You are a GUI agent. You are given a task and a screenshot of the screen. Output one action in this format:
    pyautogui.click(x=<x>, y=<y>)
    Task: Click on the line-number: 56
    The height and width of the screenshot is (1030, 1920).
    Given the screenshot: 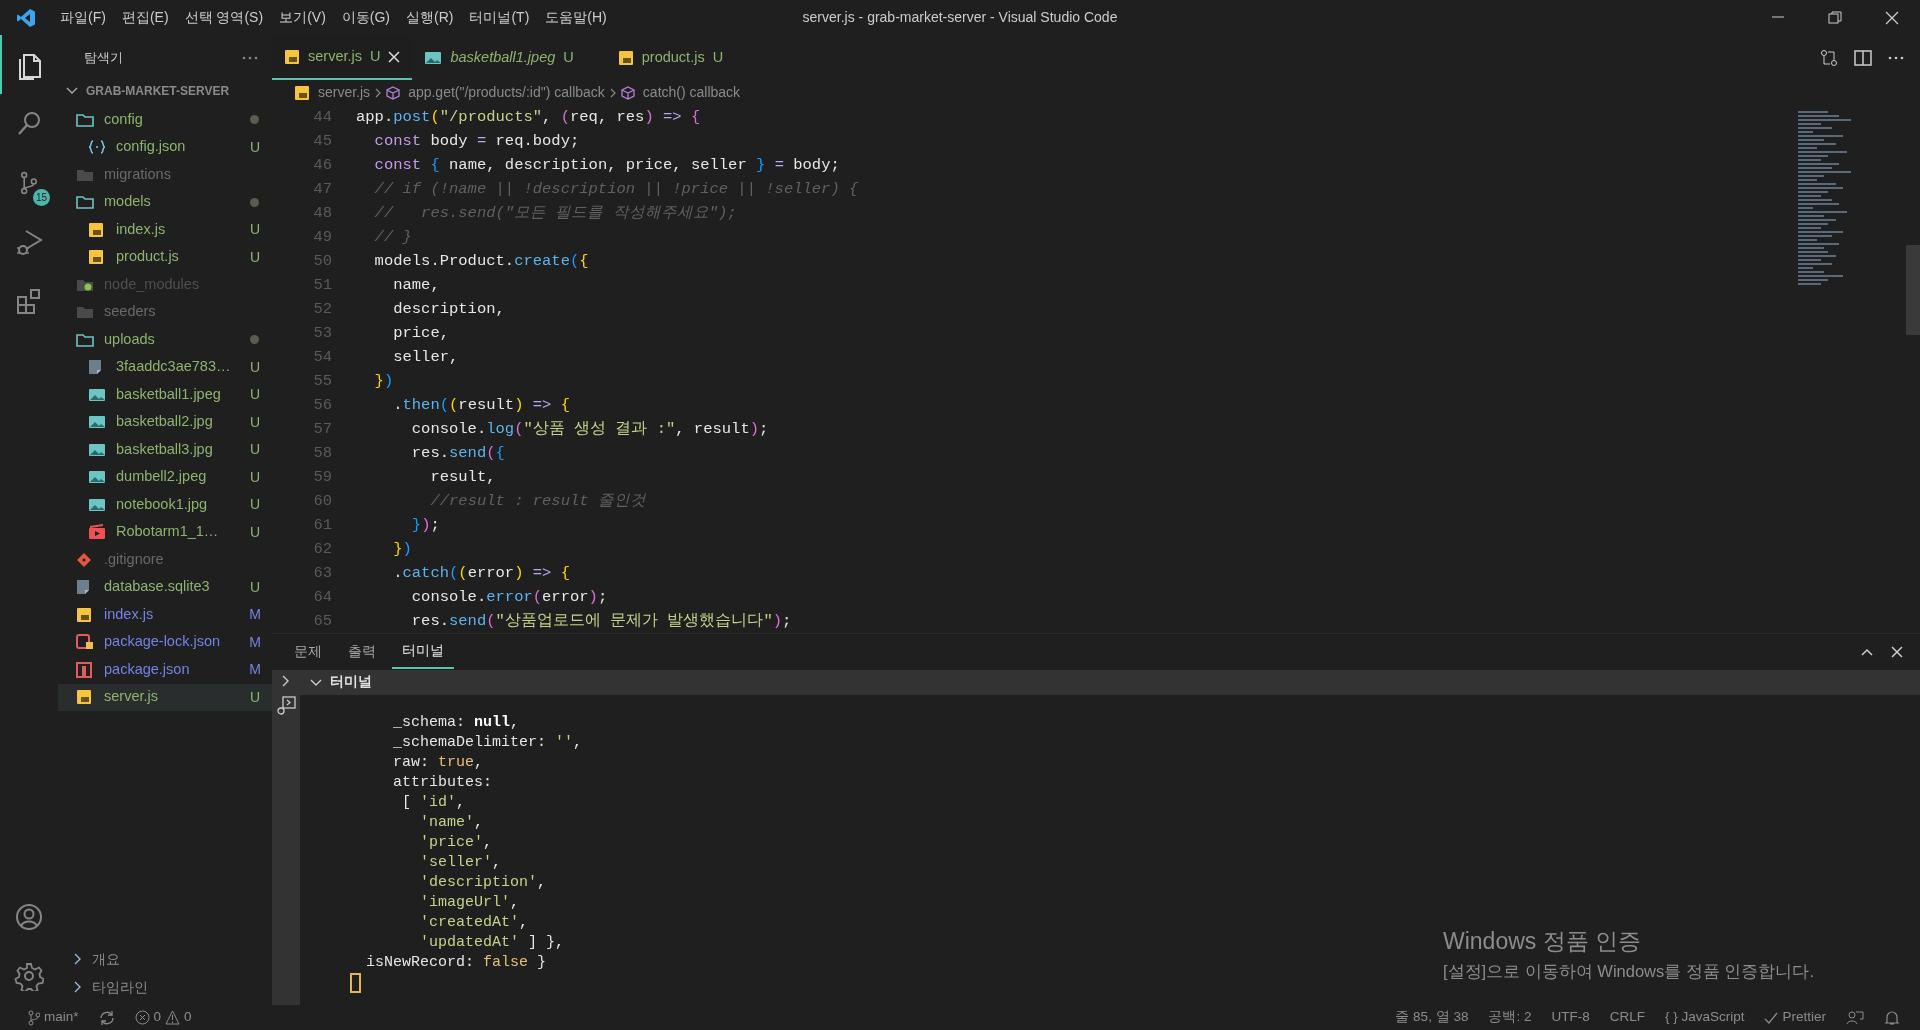 What is the action you would take?
    pyautogui.click(x=322, y=405)
    